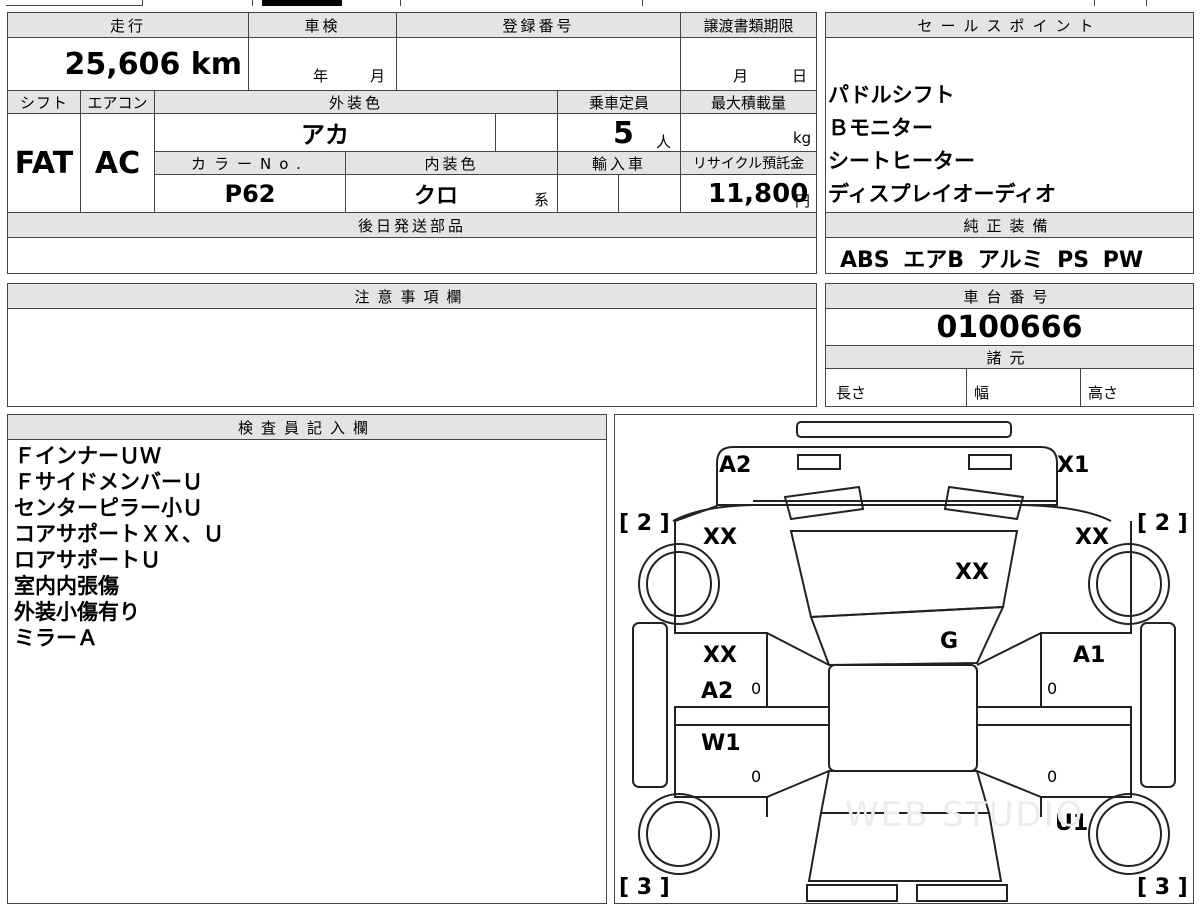  Describe the element at coordinates (44, 102) in the screenshot. I see `shift-label: シフト` at that location.